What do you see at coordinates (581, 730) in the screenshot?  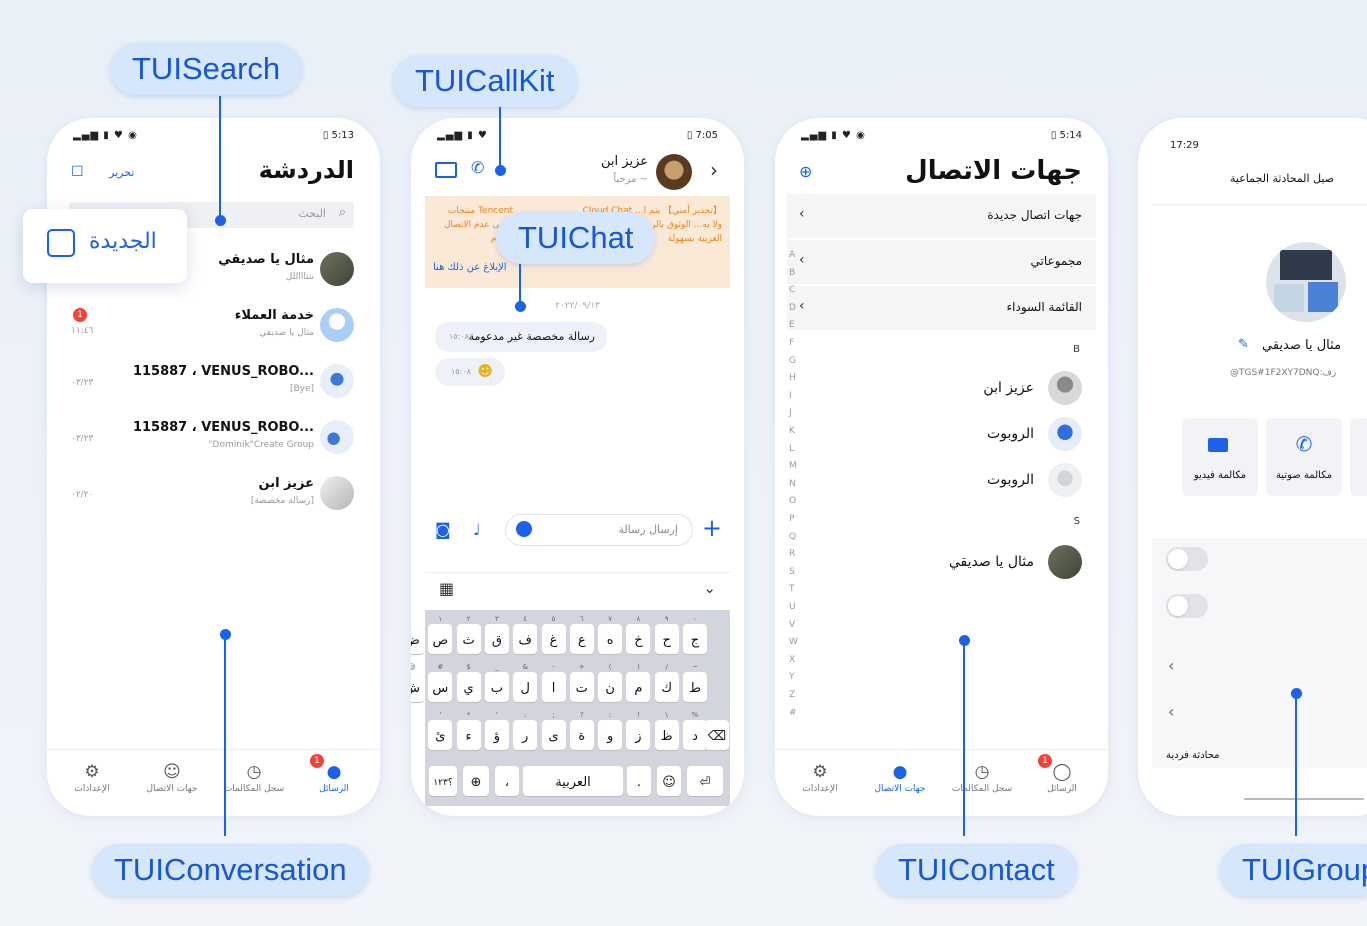 I see `keyboard-key: ? ة` at bounding box center [581, 730].